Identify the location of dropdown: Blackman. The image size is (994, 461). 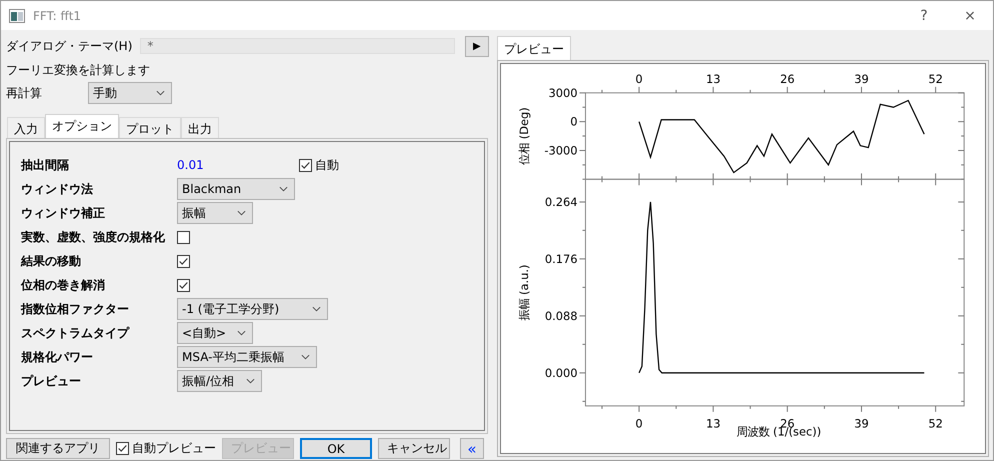
(236, 189).